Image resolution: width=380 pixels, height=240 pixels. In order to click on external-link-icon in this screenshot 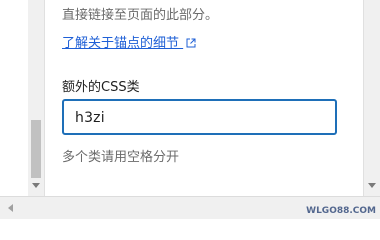, I will do `click(191, 44)`.